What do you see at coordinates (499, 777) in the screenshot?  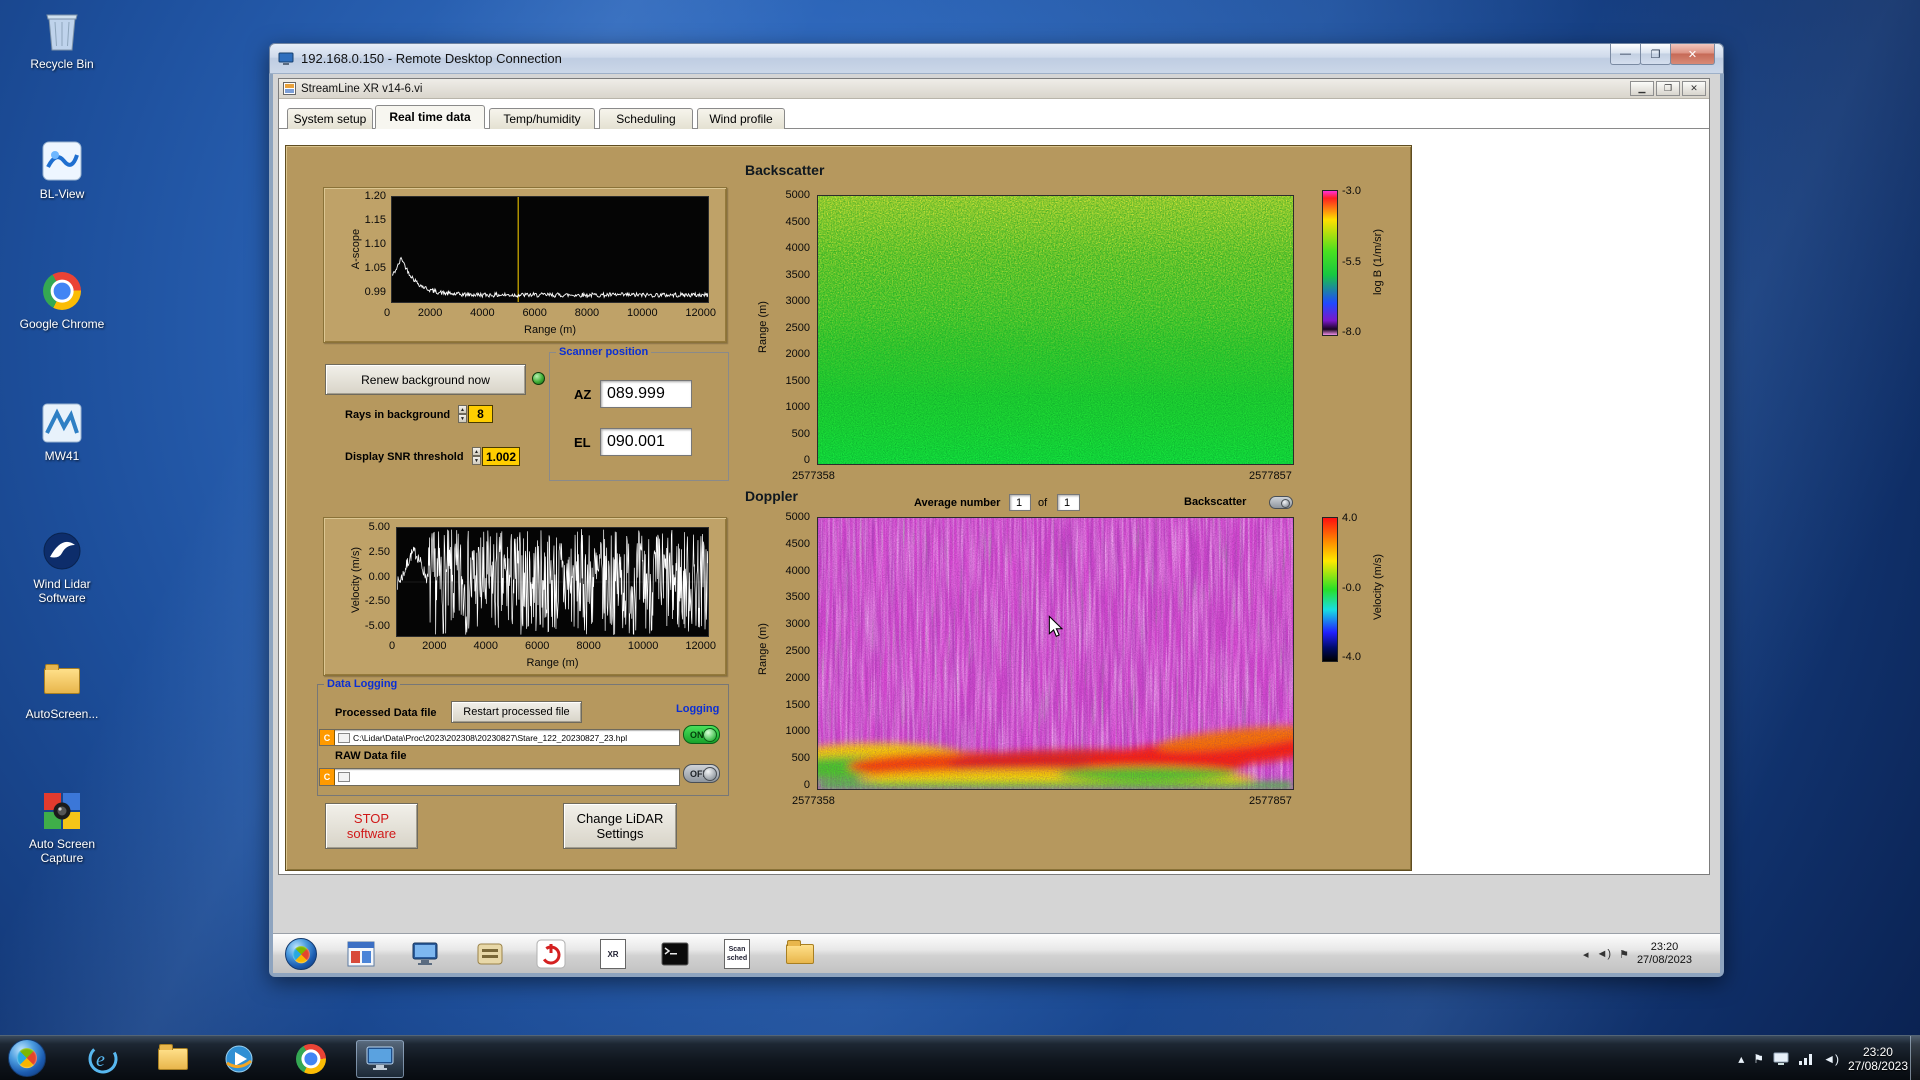 I see `raw-path-field: C` at bounding box center [499, 777].